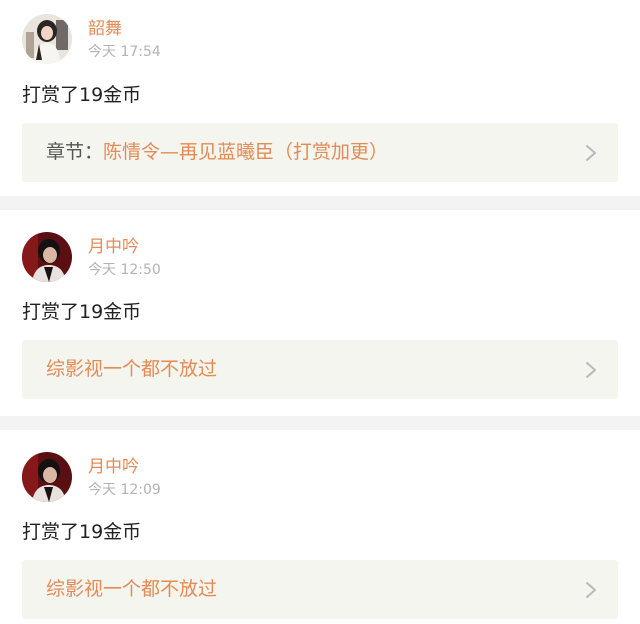 The height and width of the screenshot is (624, 640). I want to click on chapter-link: 章节：陈情令—再见蓝曦臣（打赏加更）, so click(320, 152).